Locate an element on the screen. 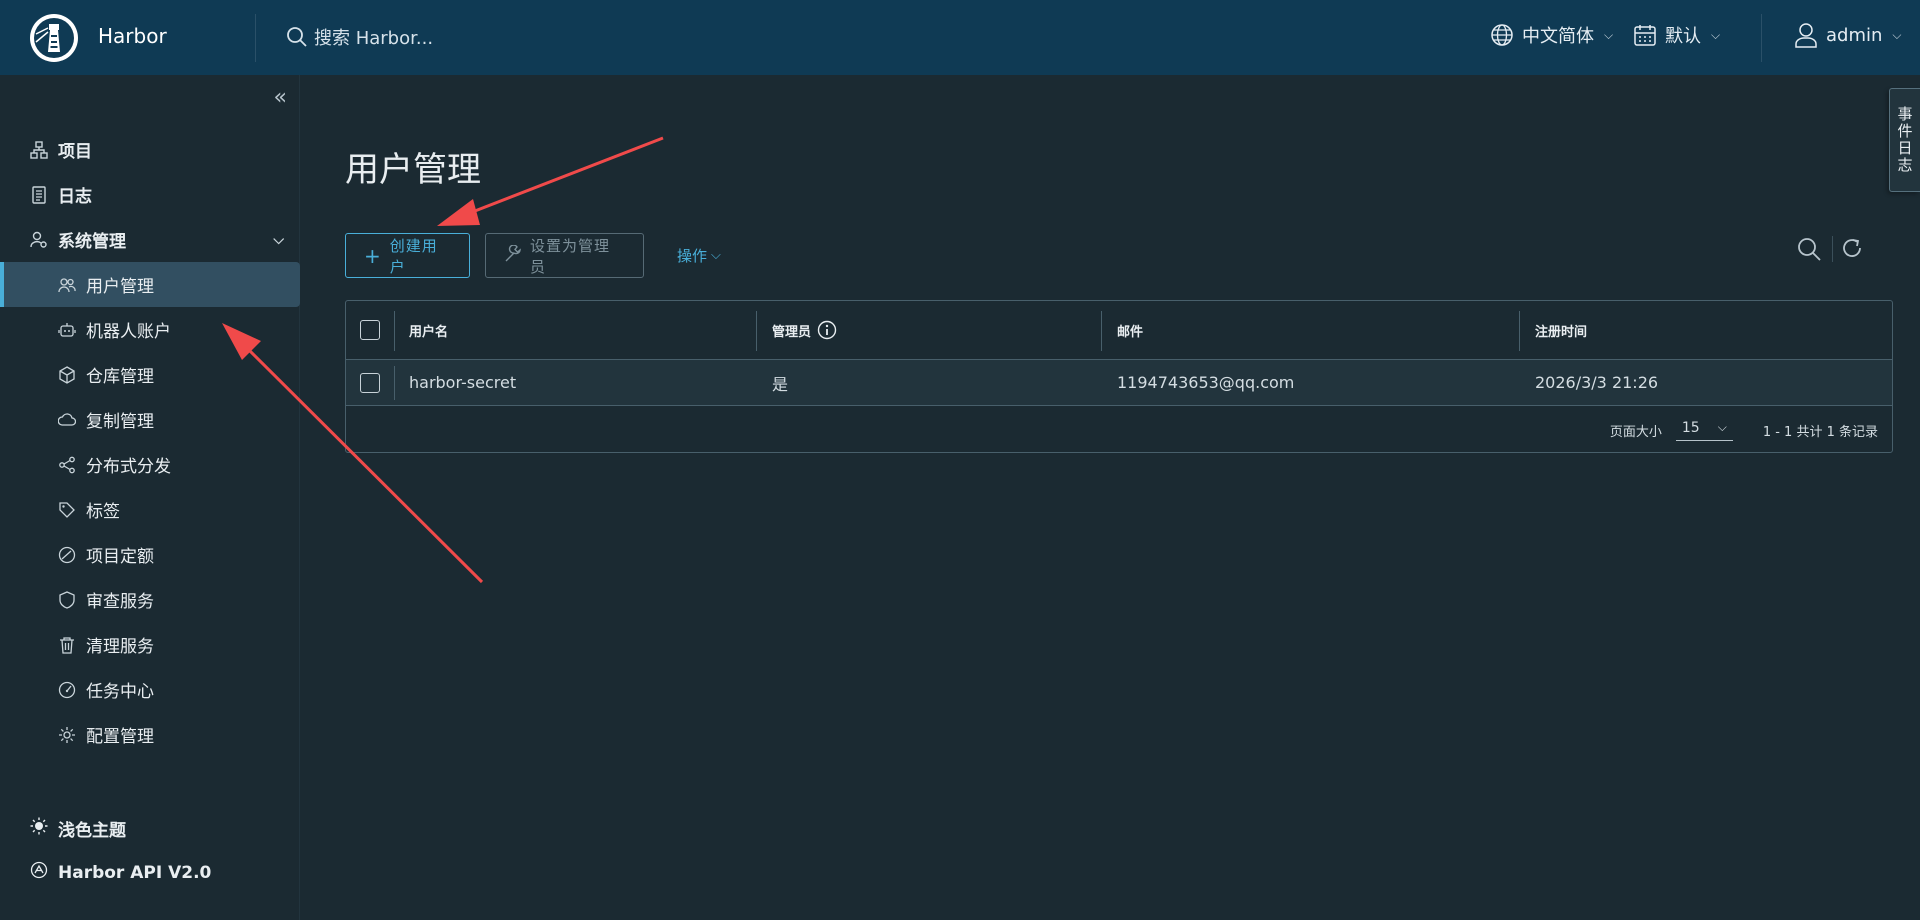  replication-icon is located at coordinates (67, 420).